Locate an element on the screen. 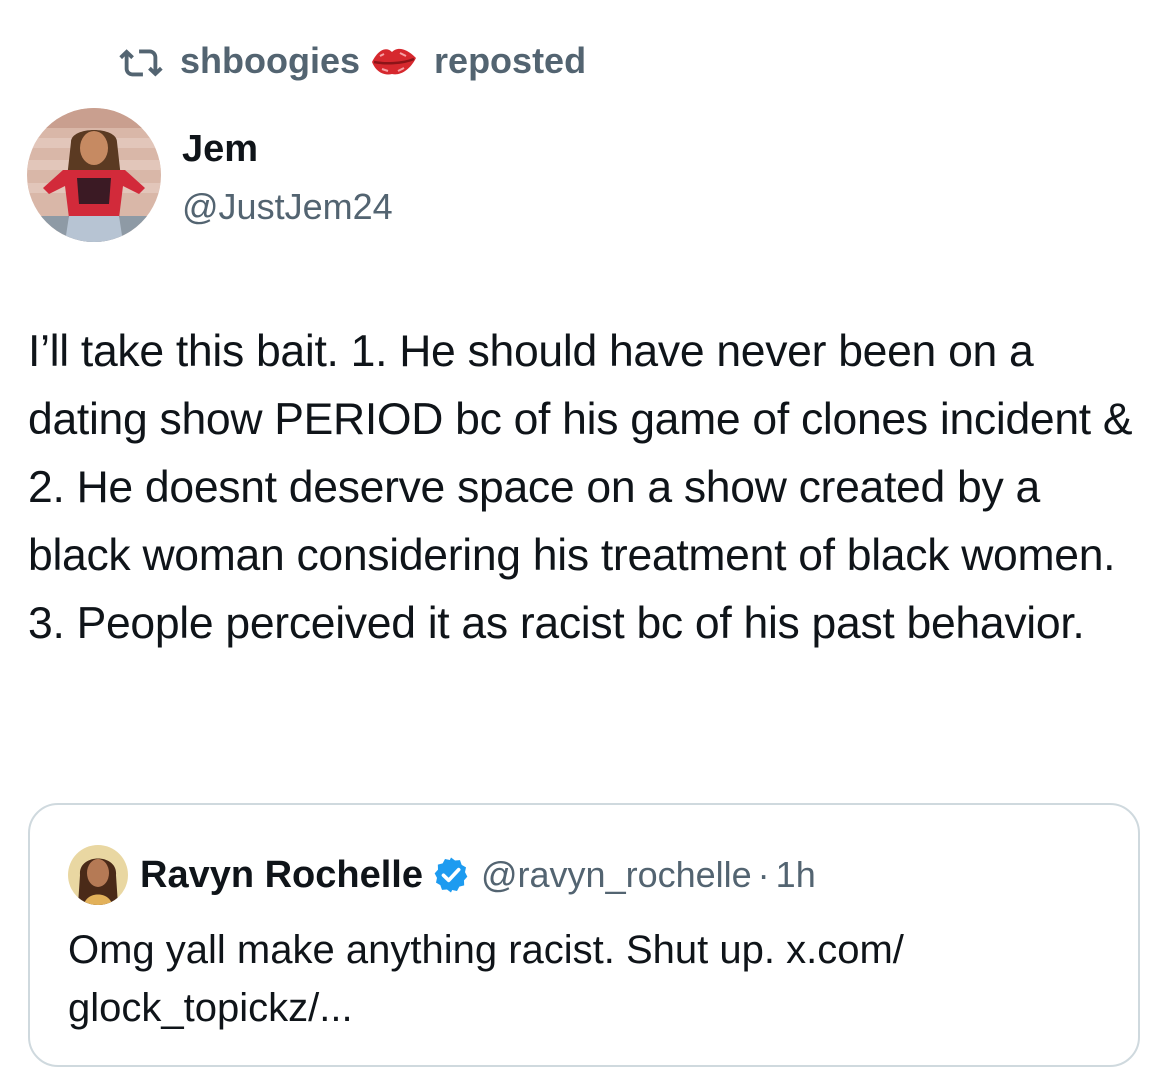 This screenshot has height=1085, width=1170. reposter-username: shboogies is located at coordinates (270, 61).